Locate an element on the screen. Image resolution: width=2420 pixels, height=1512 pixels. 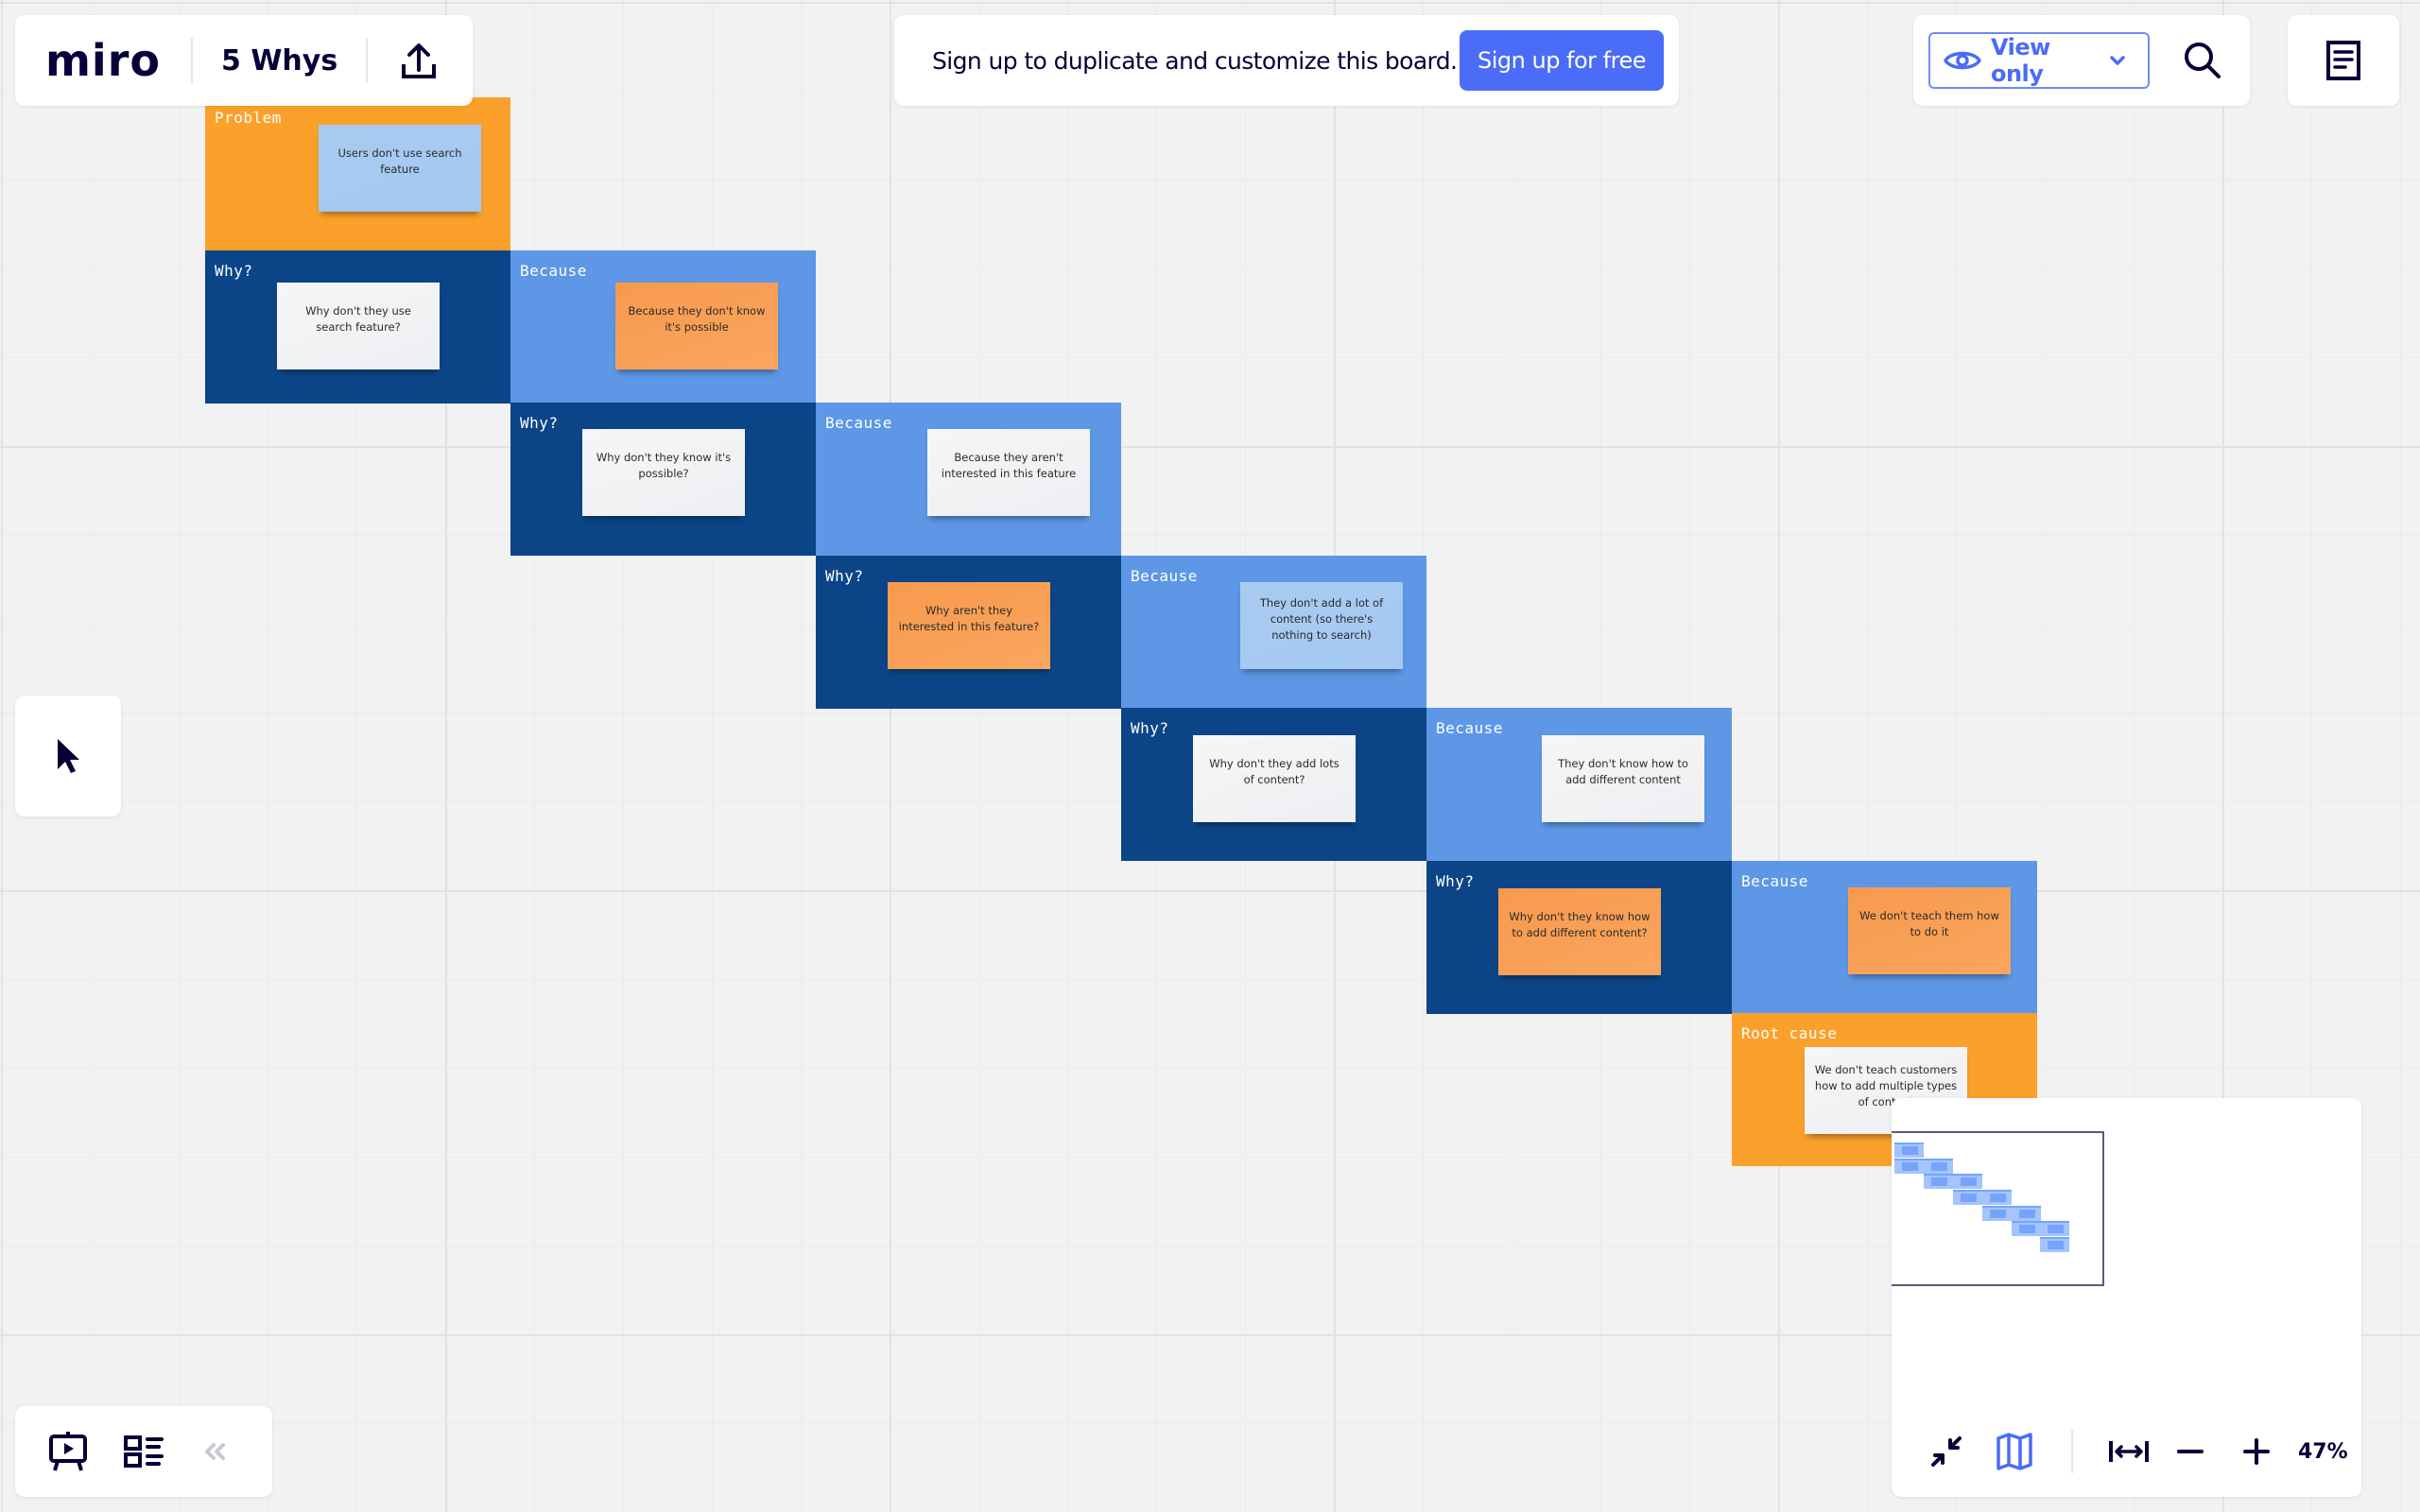
frame-why: Why? Why don't they use search feature? is located at coordinates (357, 327).